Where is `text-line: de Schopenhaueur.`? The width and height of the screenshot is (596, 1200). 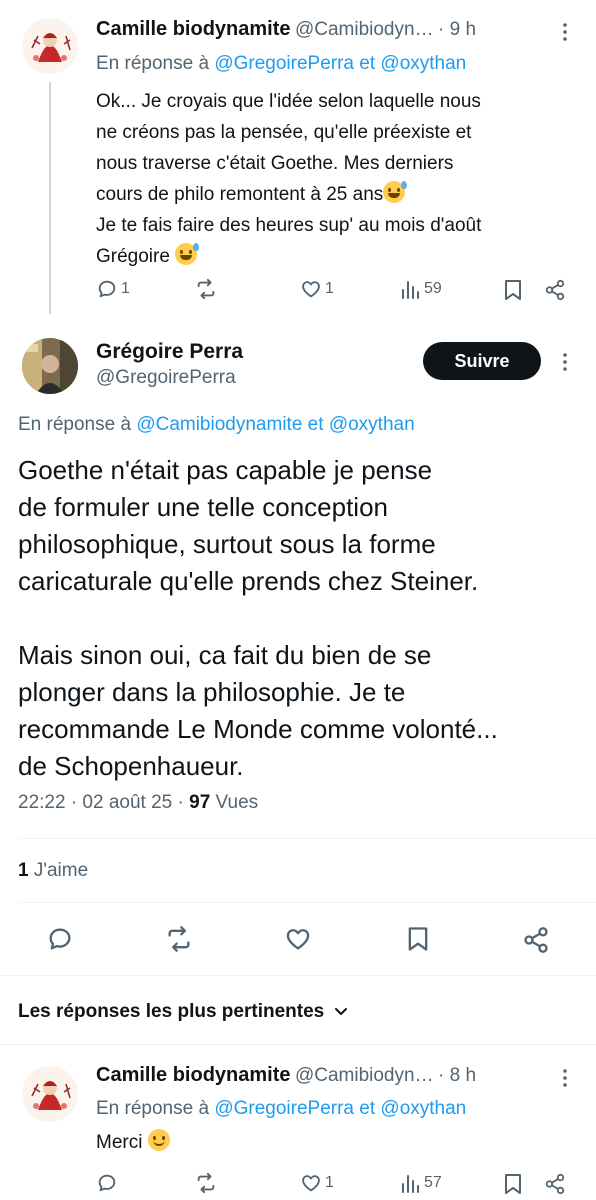 text-line: de Schopenhaueur. is located at coordinates (131, 766).